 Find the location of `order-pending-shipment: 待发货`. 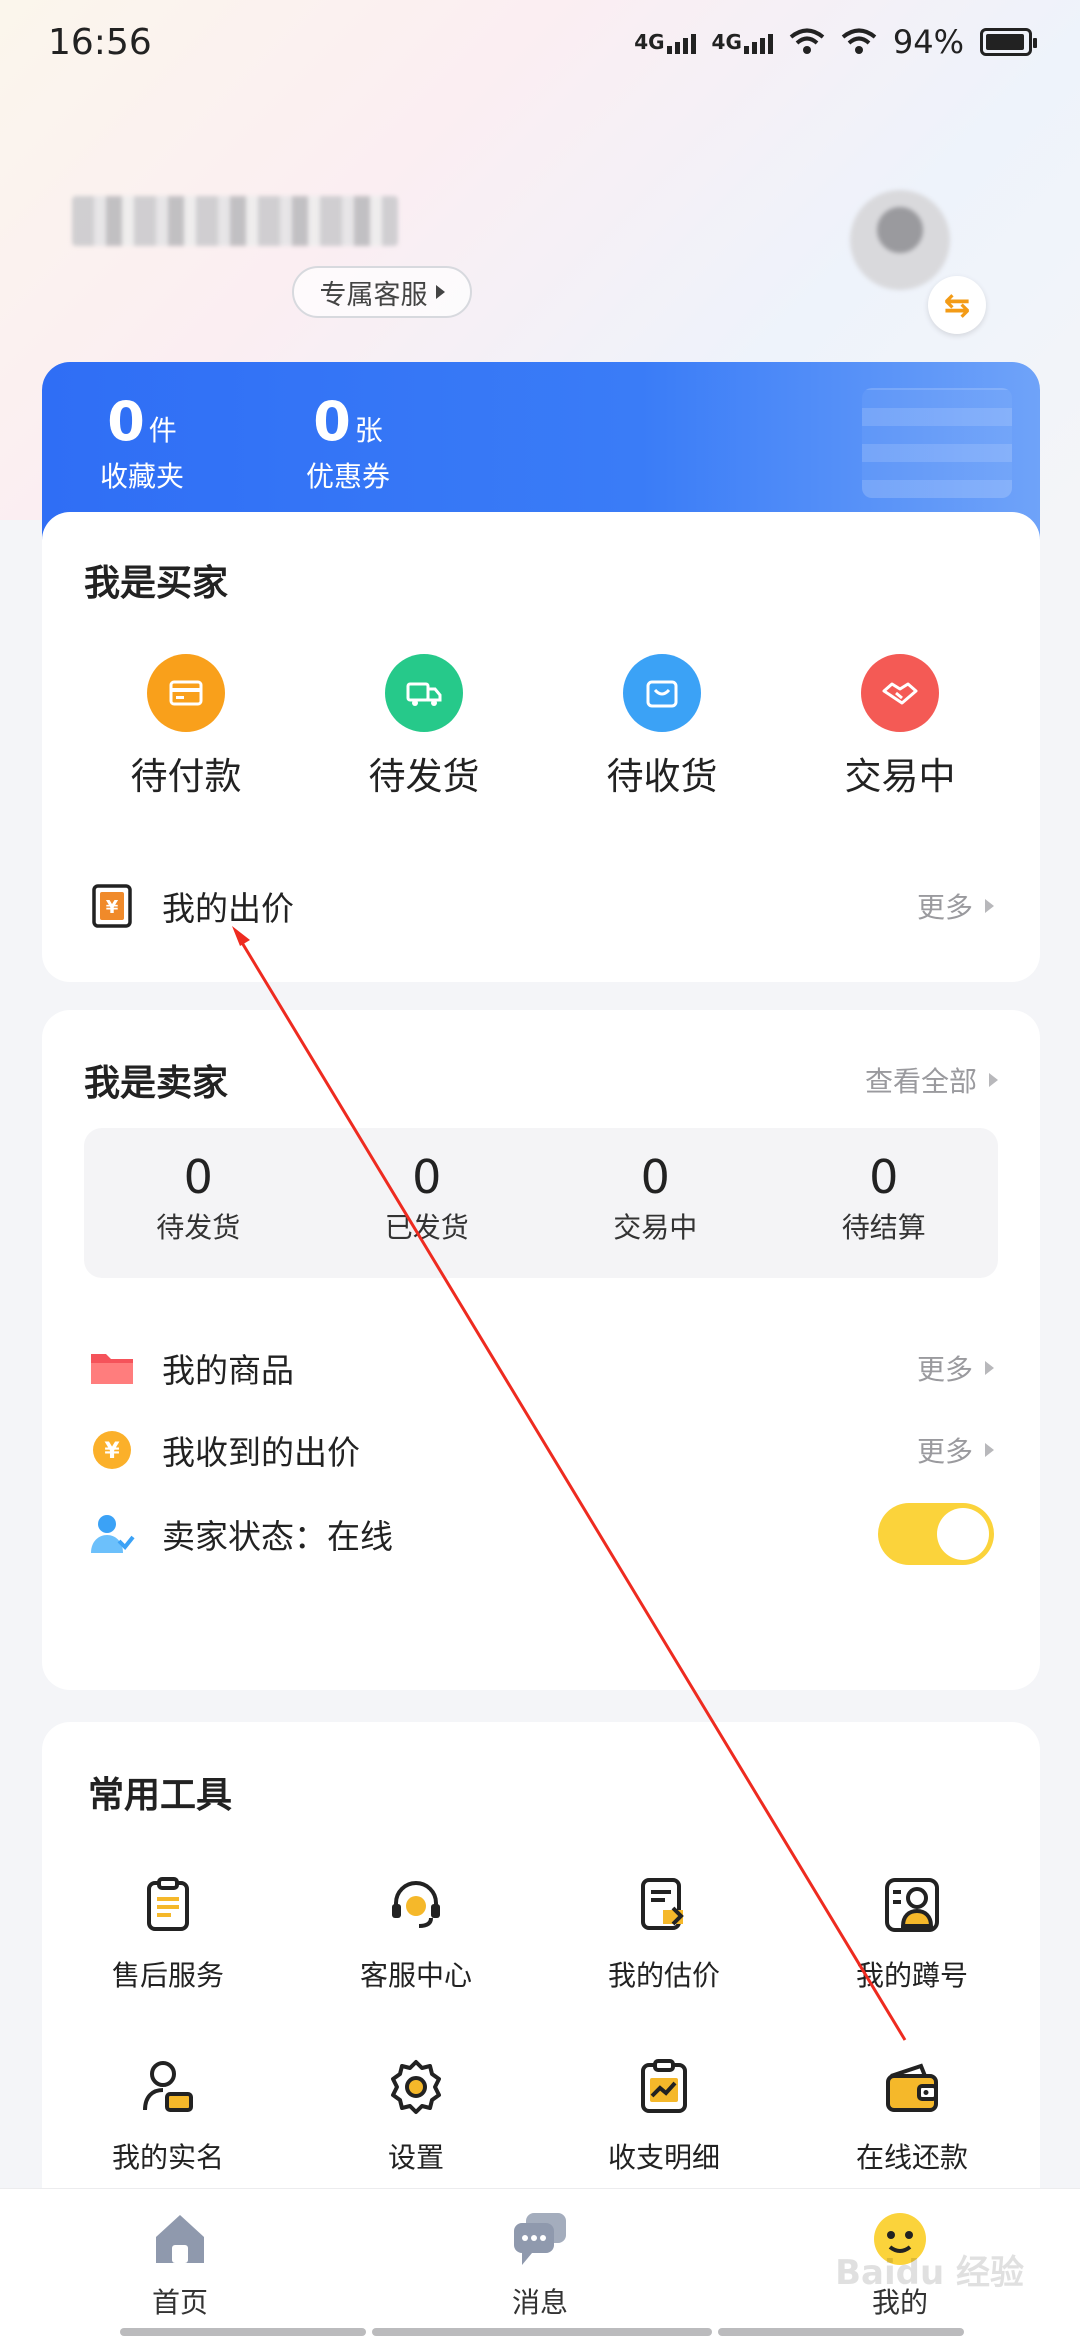

order-pending-shipment: 待发货 is located at coordinates (424, 727).